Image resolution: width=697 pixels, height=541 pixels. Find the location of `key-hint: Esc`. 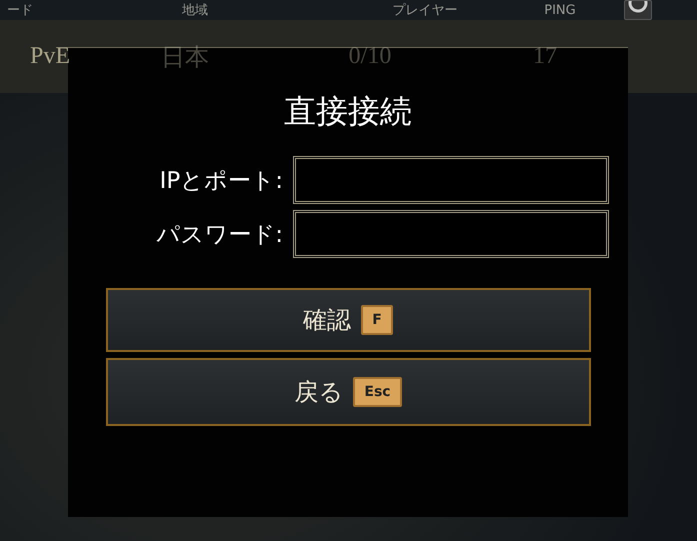

key-hint: Esc is located at coordinates (377, 392).